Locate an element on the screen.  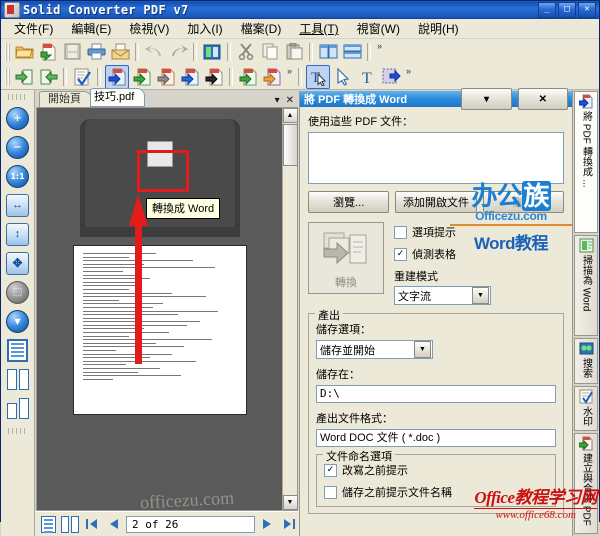
facing-pages-view-button is located at coordinates (18, 379).